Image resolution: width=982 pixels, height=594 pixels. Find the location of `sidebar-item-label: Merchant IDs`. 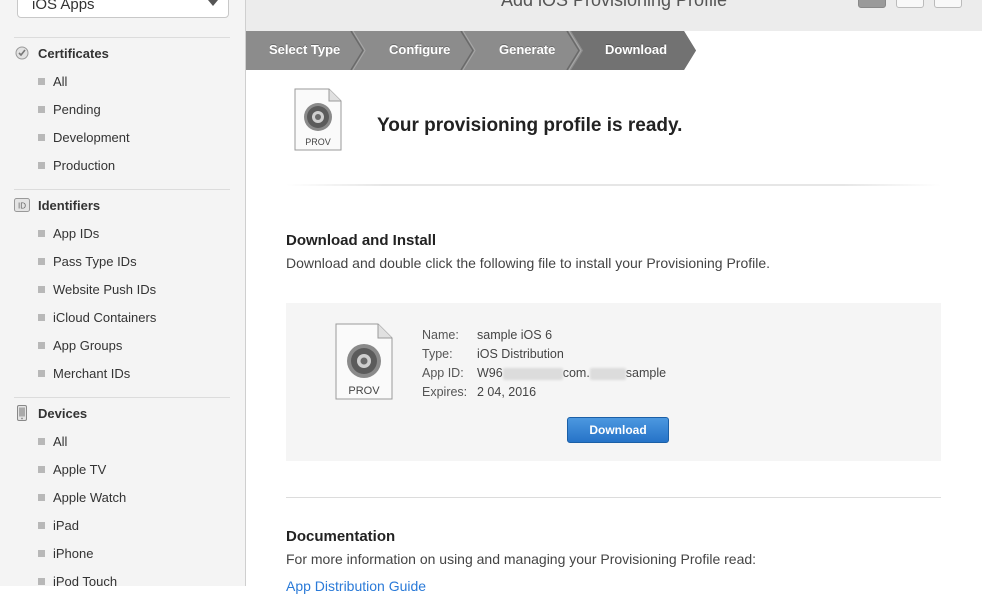

sidebar-item-label: Merchant IDs is located at coordinates (92, 373).